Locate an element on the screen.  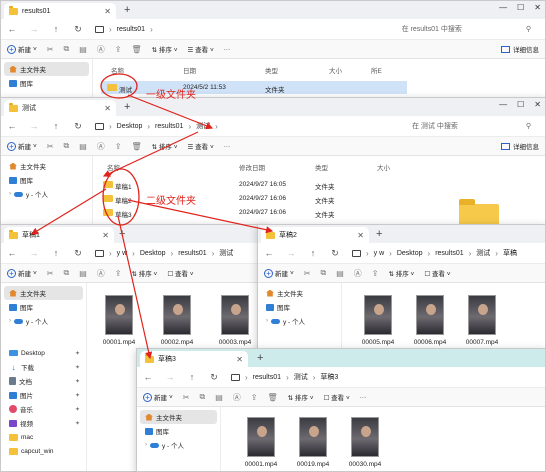
tab-draft3: 草稿3 ✕ is located at coordinates (194, 359).